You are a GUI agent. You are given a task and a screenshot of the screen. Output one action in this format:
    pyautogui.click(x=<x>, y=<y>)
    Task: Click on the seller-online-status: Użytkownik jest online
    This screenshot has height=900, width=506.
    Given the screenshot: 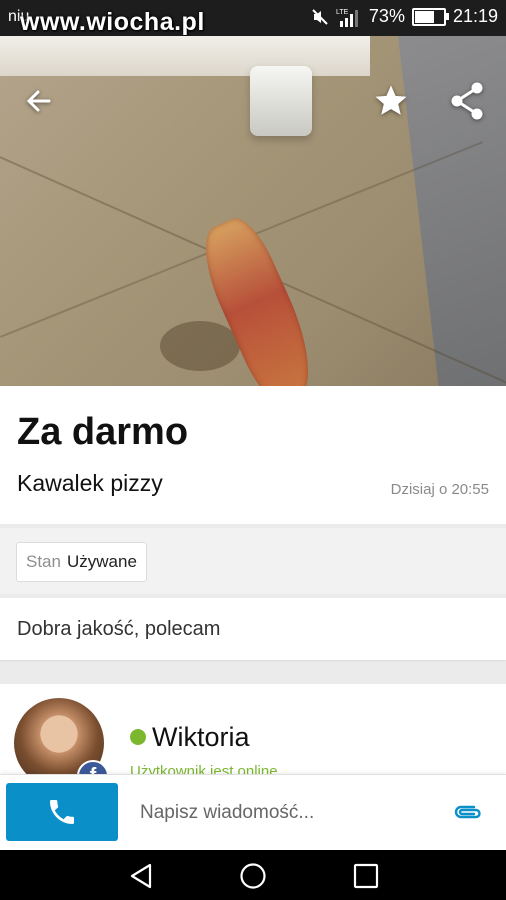 What is the action you would take?
    pyautogui.click(x=204, y=768)
    